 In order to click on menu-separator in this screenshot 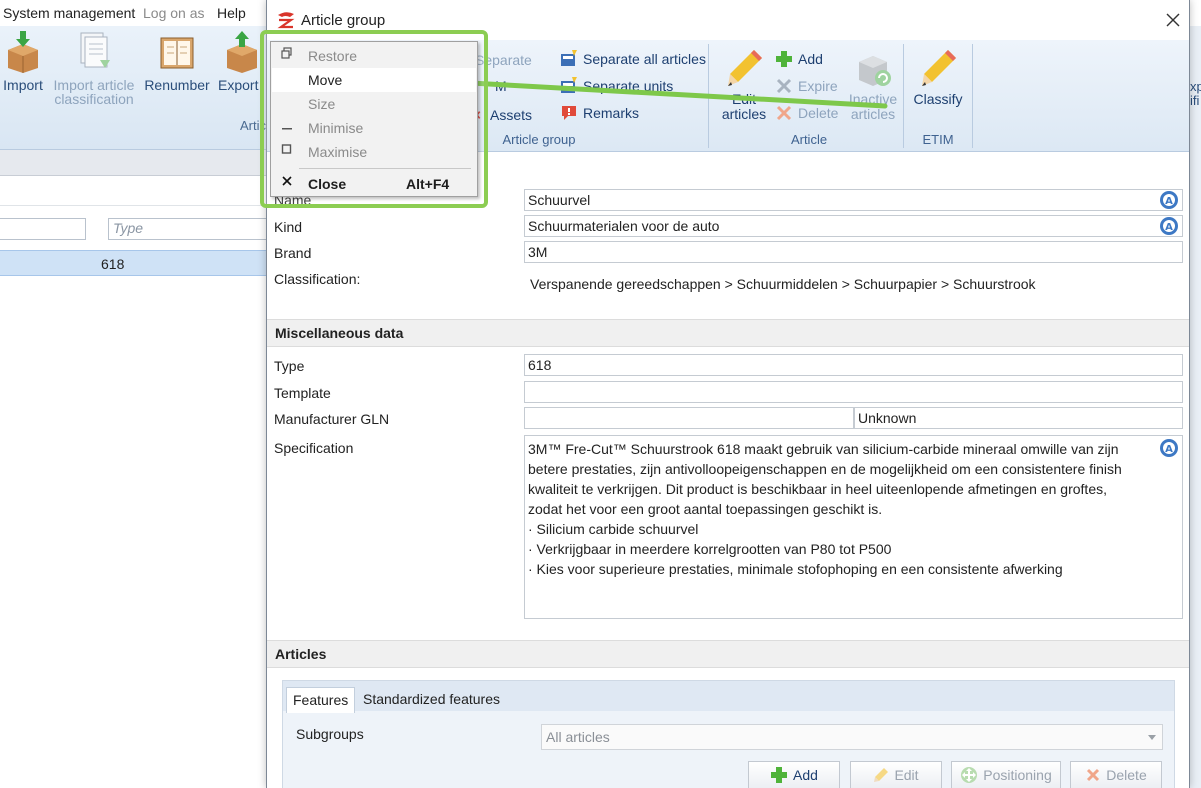, I will do `click(385, 168)`.